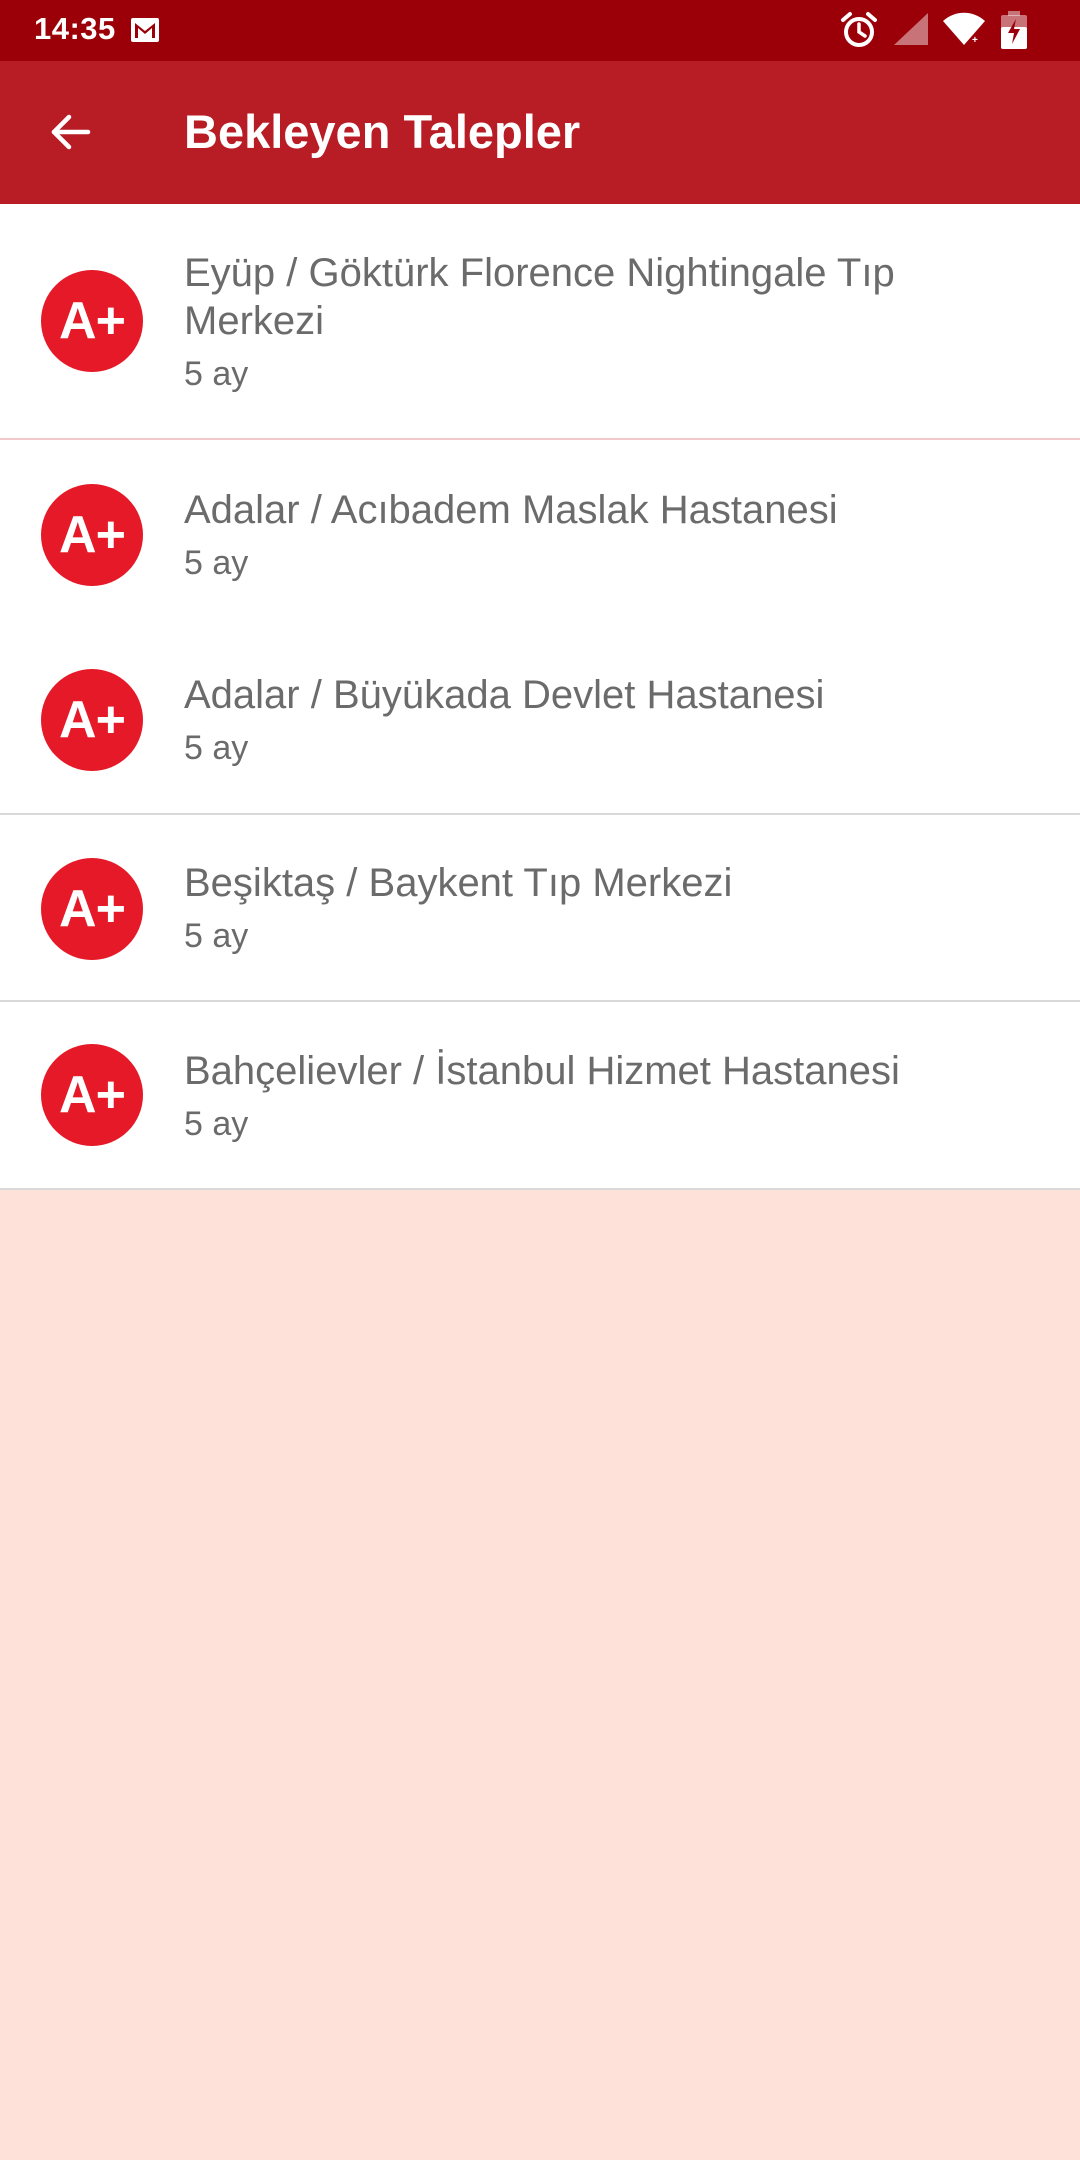 The width and height of the screenshot is (1080, 2160). I want to click on request-item: A+ Beşiktaş / Baykent Tıp Merkezi 5 ay, so click(540, 908).